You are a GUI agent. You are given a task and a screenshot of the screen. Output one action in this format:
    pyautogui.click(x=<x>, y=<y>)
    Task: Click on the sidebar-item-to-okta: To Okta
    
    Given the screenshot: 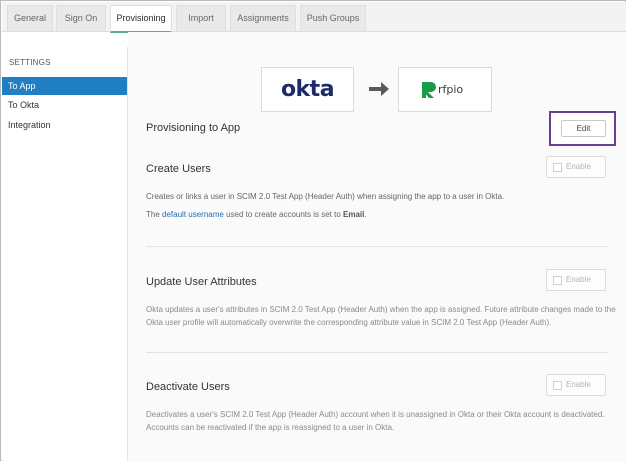 What is the action you would take?
    pyautogui.click(x=64, y=105)
    